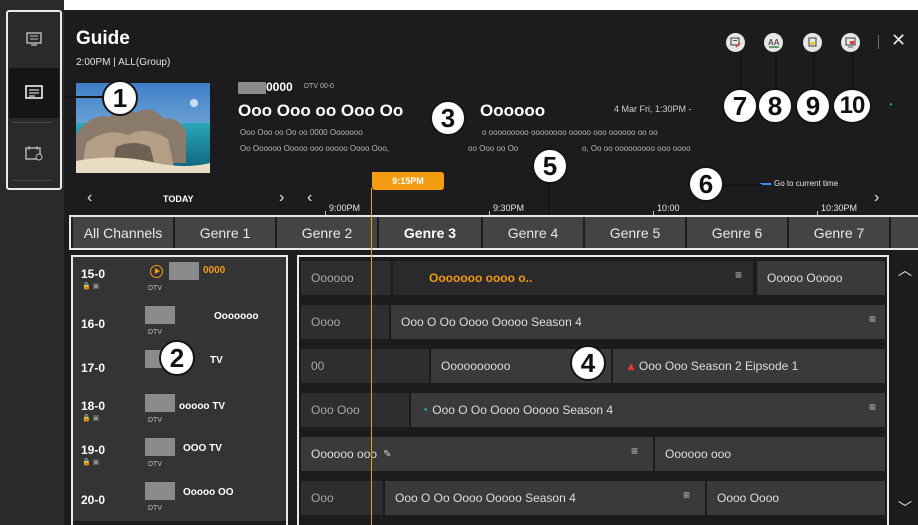  What do you see at coordinates (588, 363) in the screenshot?
I see `callout-marker: 4` at bounding box center [588, 363].